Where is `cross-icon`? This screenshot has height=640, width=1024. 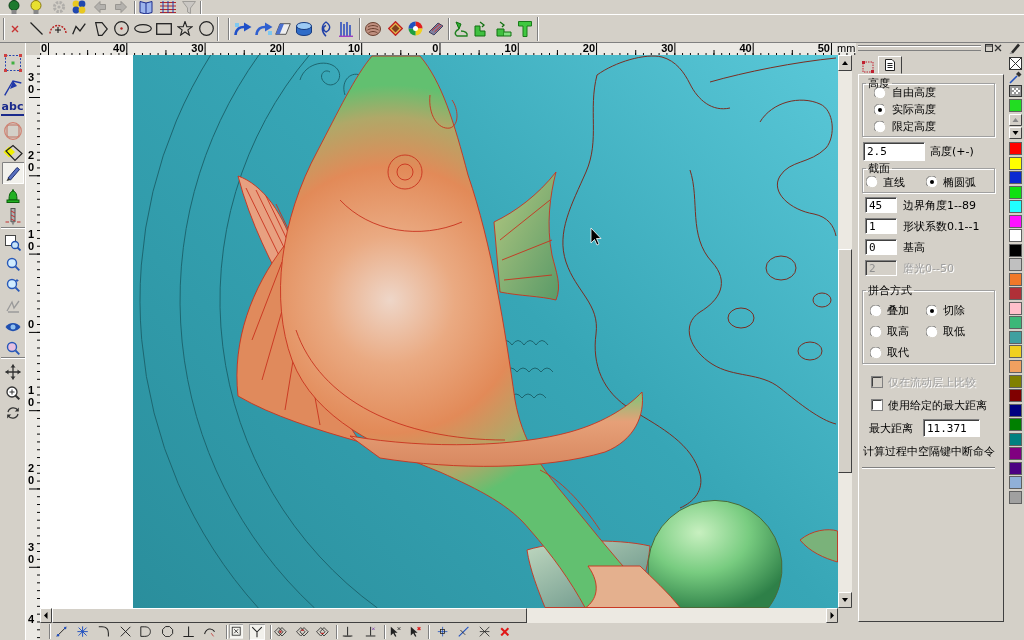
cross-icon is located at coordinates (126, 631).